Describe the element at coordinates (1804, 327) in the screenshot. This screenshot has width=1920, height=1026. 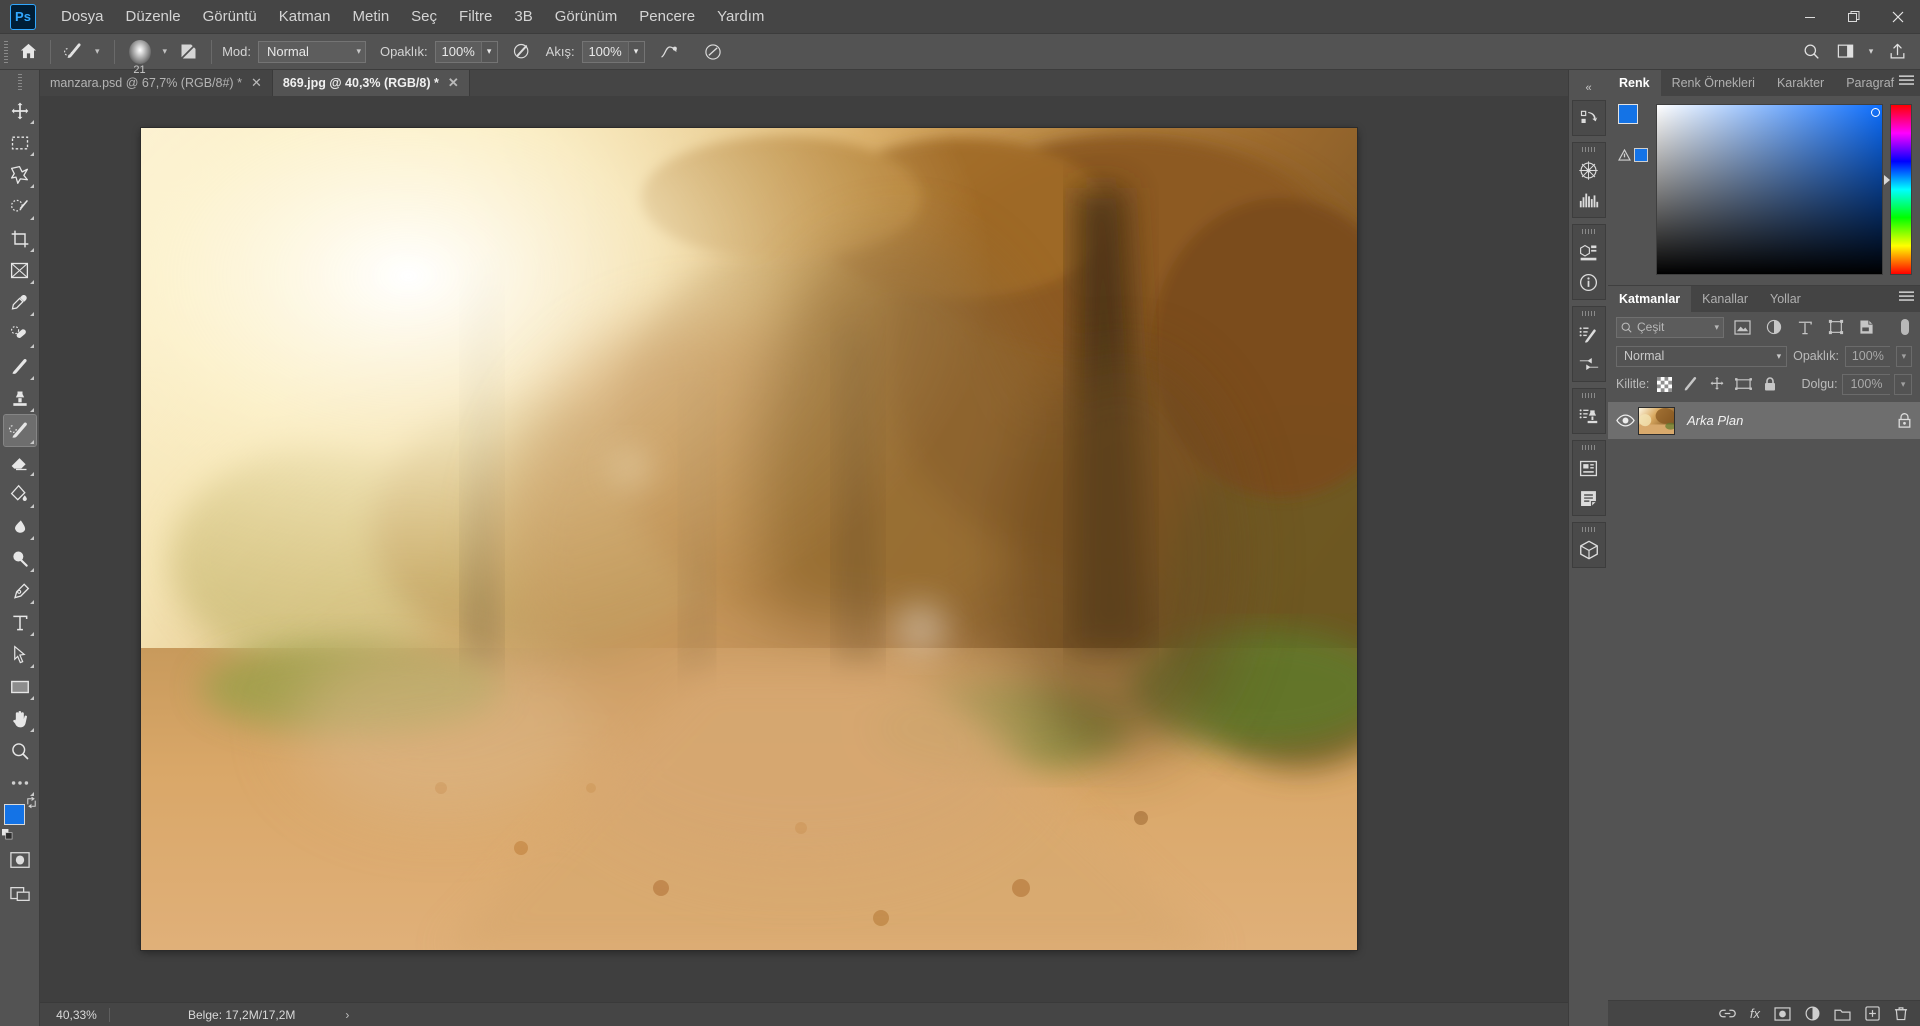
I see `filter-type-icon` at that location.